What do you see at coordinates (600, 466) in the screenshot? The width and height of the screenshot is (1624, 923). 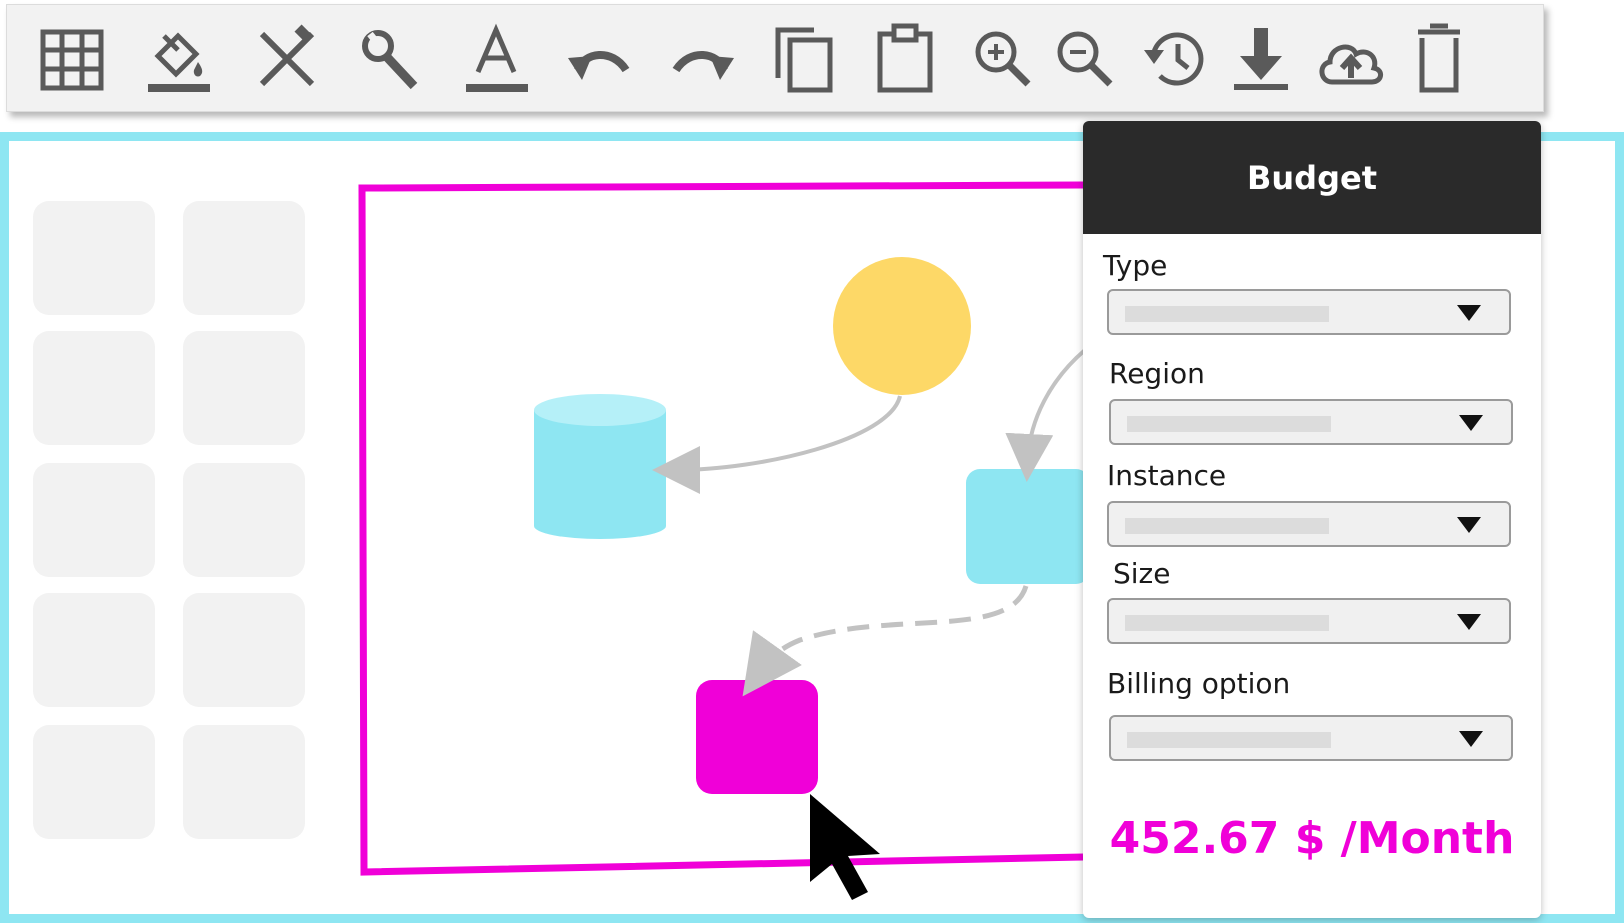 I see `database-shape` at bounding box center [600, 466].